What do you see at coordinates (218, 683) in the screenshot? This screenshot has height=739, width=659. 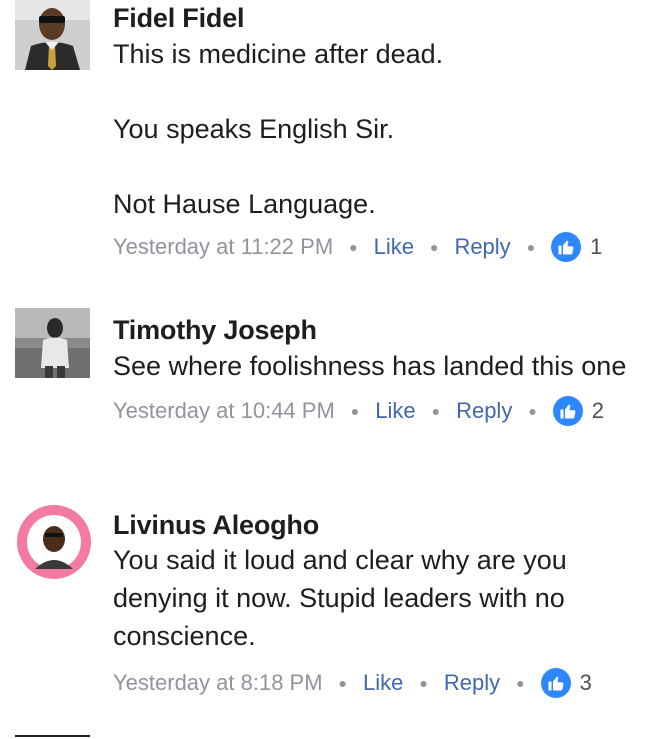 I see `comment-timestamp: Yesterday at 8:18 PM` at bounding box center [218, 683].